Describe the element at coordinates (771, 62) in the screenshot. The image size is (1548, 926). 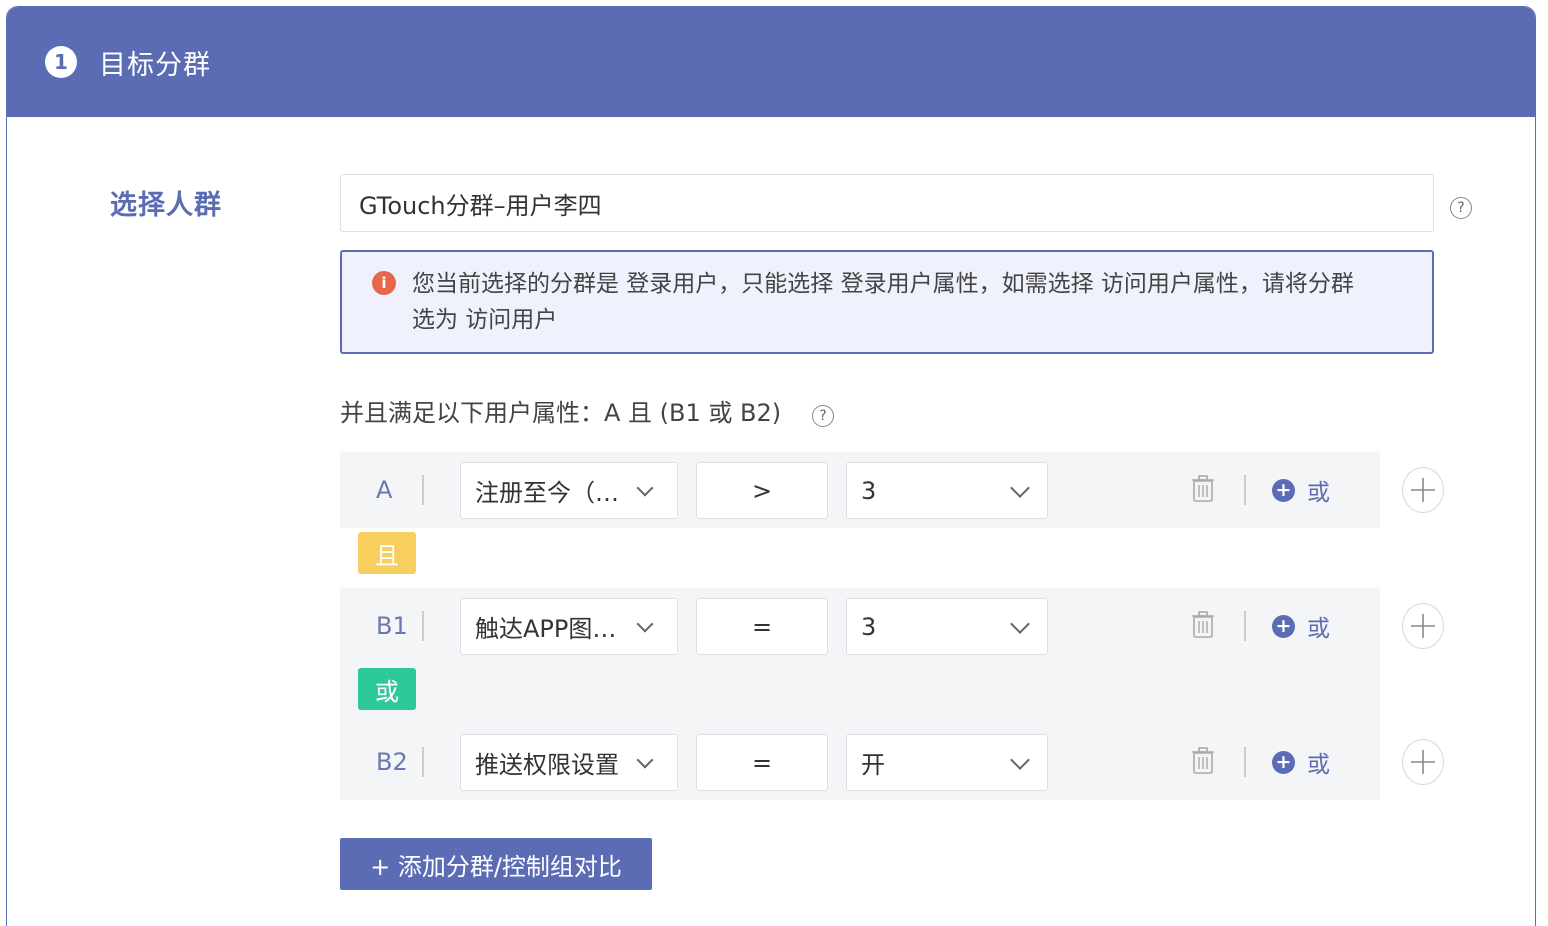
I see `card-header: 1 目标分群` at that location.